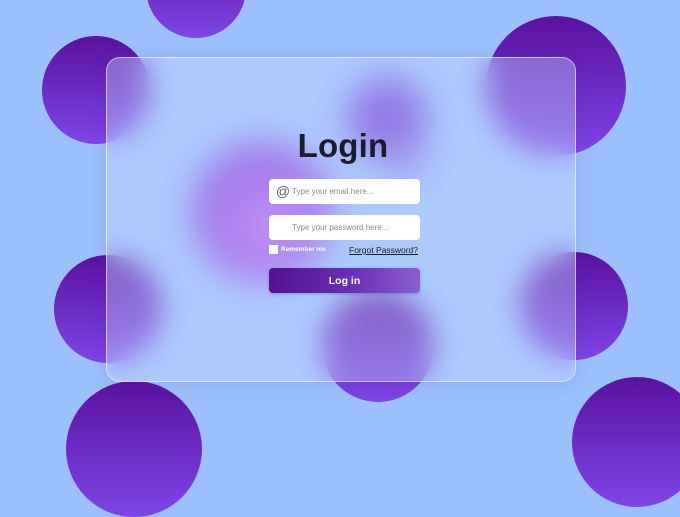 This screenshot has width=680, height=517. What do you see at coordinates (303, 249) in the screenshot?
I see `remember-me-label: Remember me` at bounding box center [303, 249].